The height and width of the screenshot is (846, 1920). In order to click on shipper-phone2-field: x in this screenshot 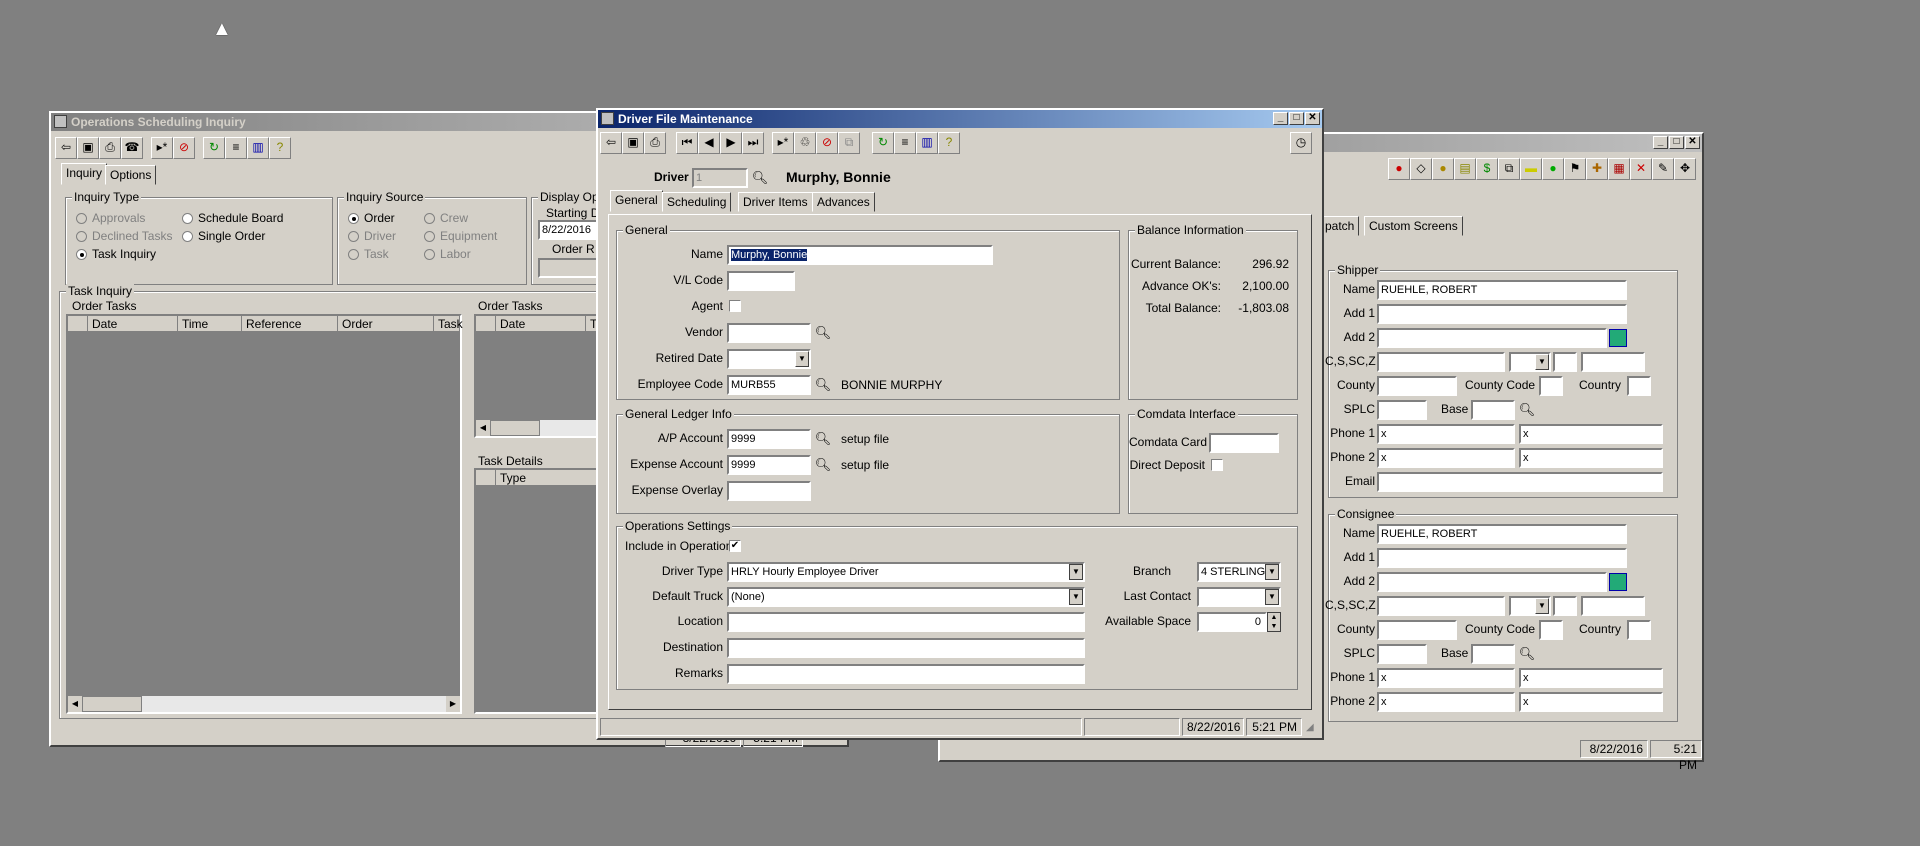, I will do `click(1446, 458)`.